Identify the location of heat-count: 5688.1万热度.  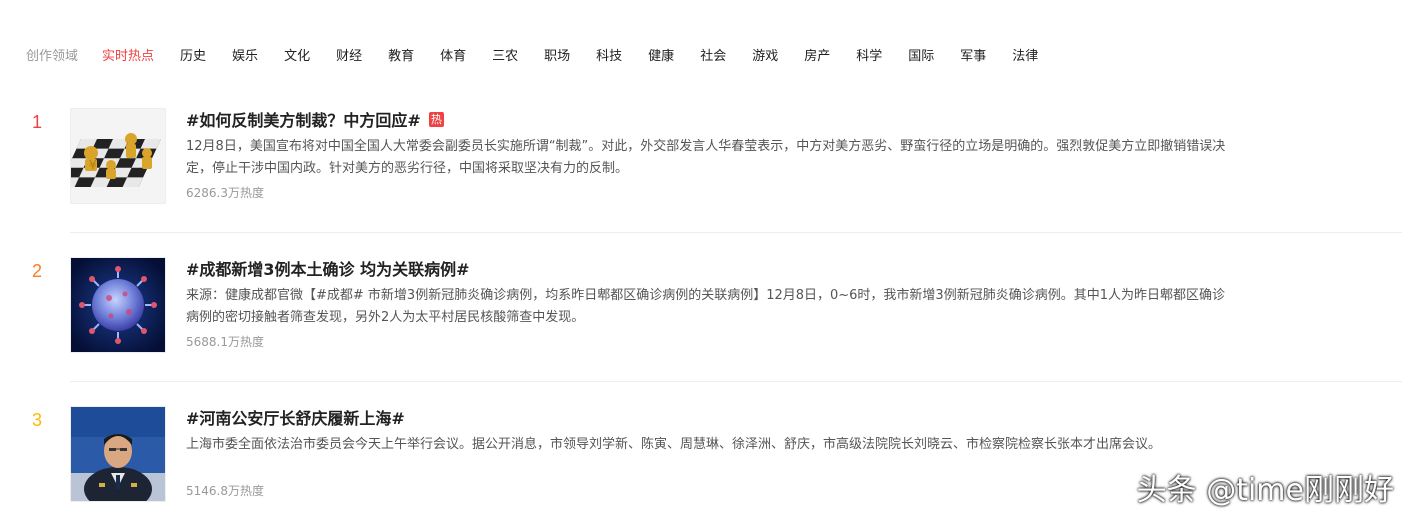
(225, 342).